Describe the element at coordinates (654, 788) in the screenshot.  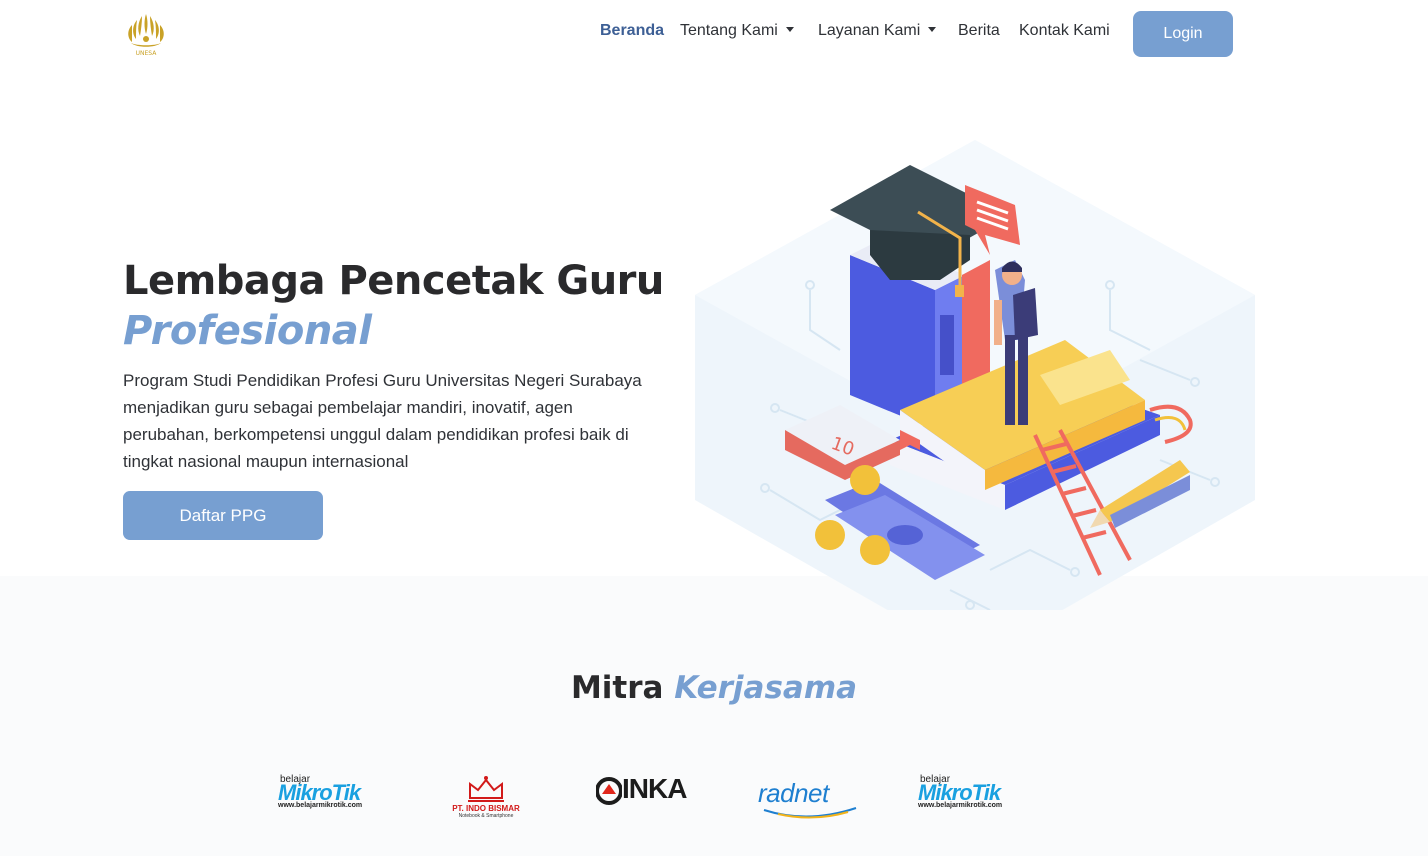
I see `partner-name: INKA` at that location.